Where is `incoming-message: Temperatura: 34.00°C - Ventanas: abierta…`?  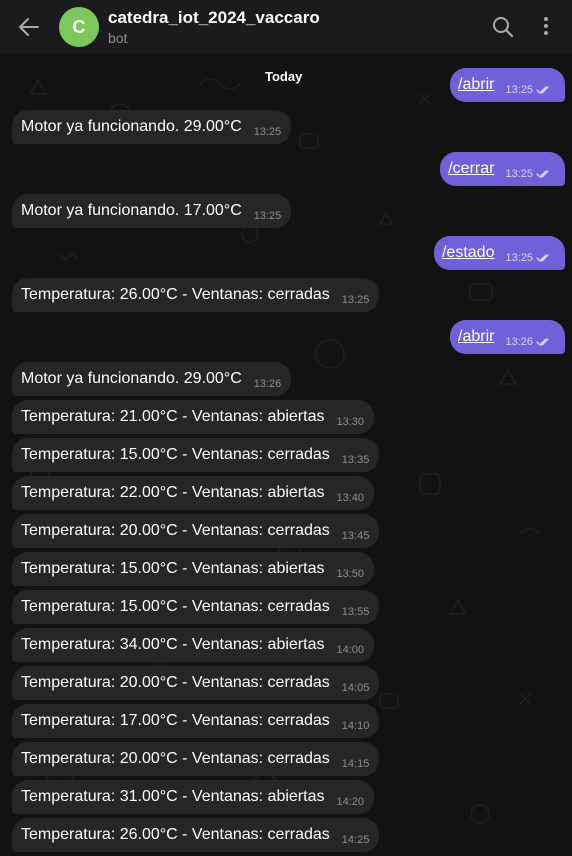 incoming-message: Temperatura: 34.00°C - Ventanas: abierta… is located at coordinates (193, 645).